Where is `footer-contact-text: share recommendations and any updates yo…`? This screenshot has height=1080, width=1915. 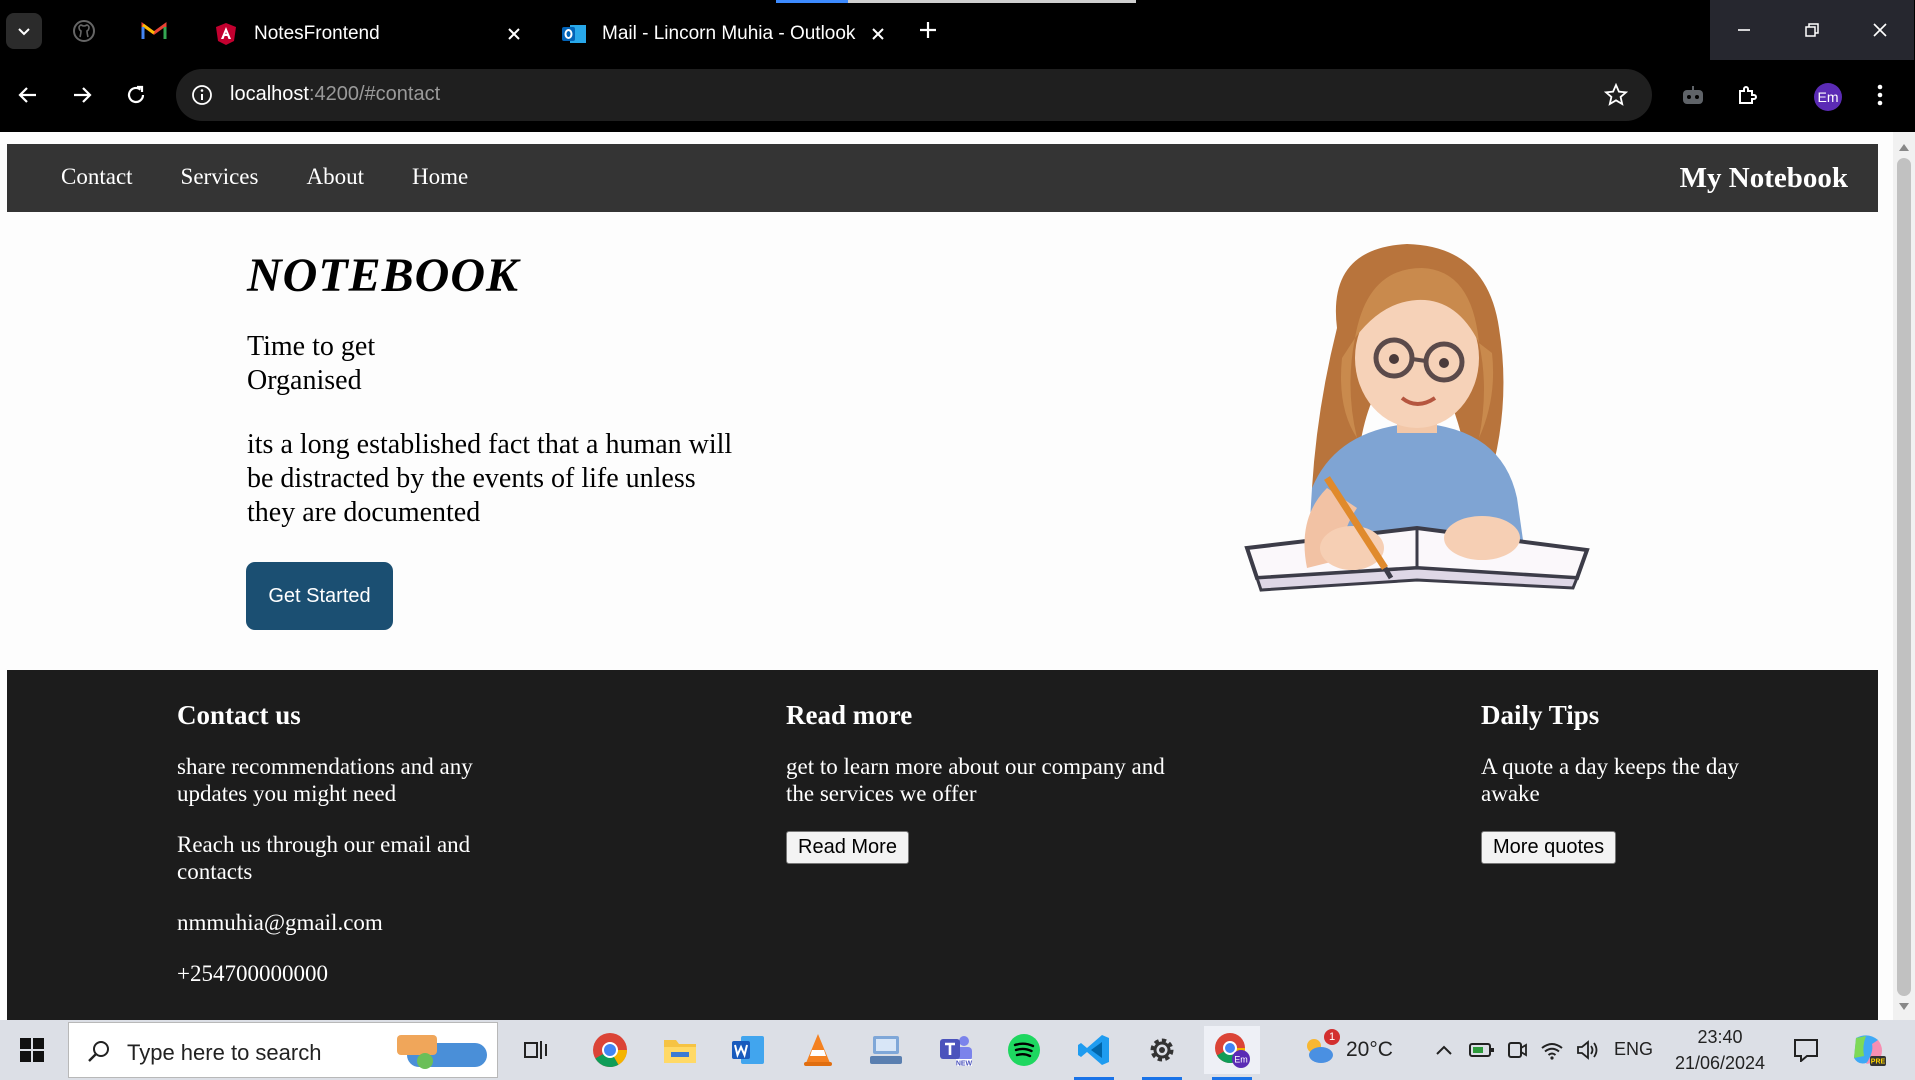 footer-contact-text: share recommendations and any updates yo… is located at coordinates (325, 780).